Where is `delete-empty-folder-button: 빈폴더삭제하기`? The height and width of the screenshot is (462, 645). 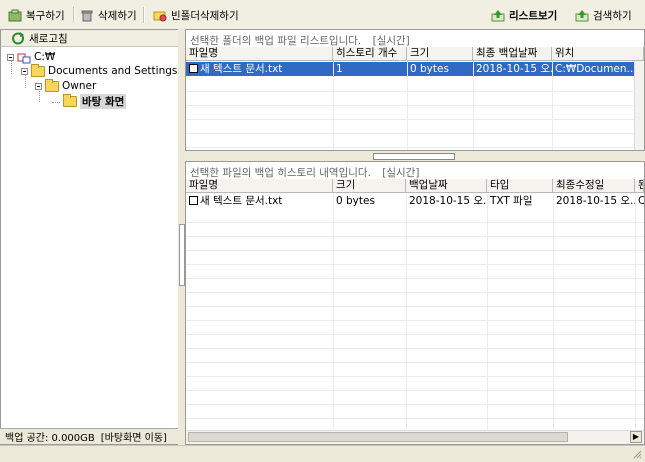 delete-empty-folder-button: 빈폴더삭제하기 is located at coordinates (196, 15).